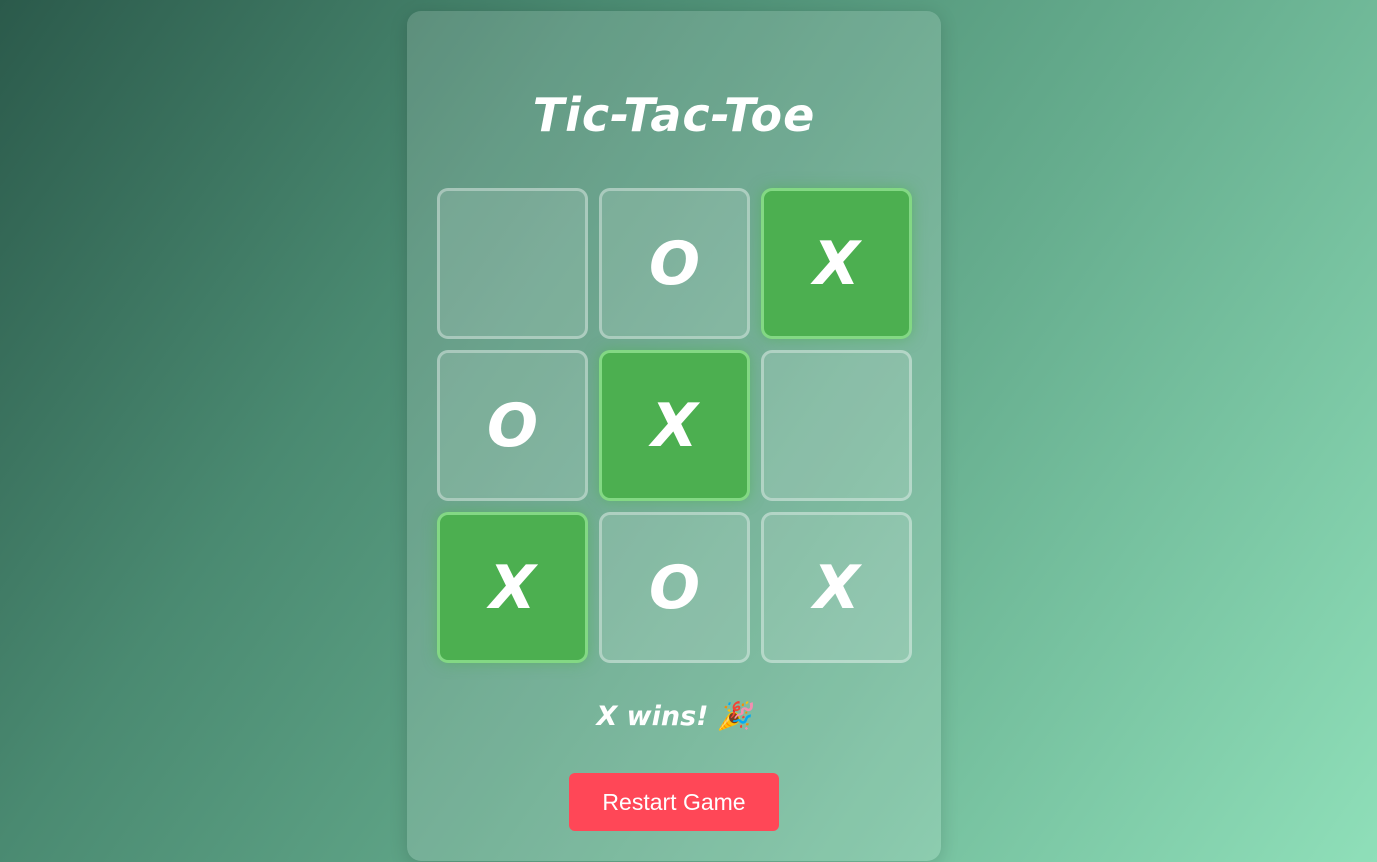  I want to click on board-cell-9: X, so click(836, 587).